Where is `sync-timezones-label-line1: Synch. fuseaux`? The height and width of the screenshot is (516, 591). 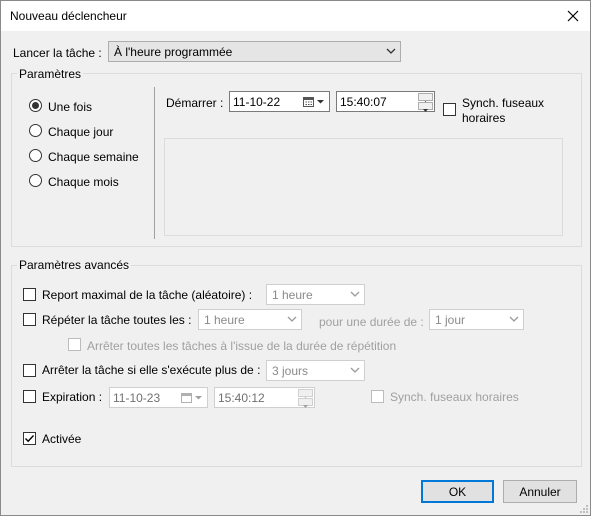
sync-timezones-label-line1: Synch. fuseaux is located at coordinates (503, 103).